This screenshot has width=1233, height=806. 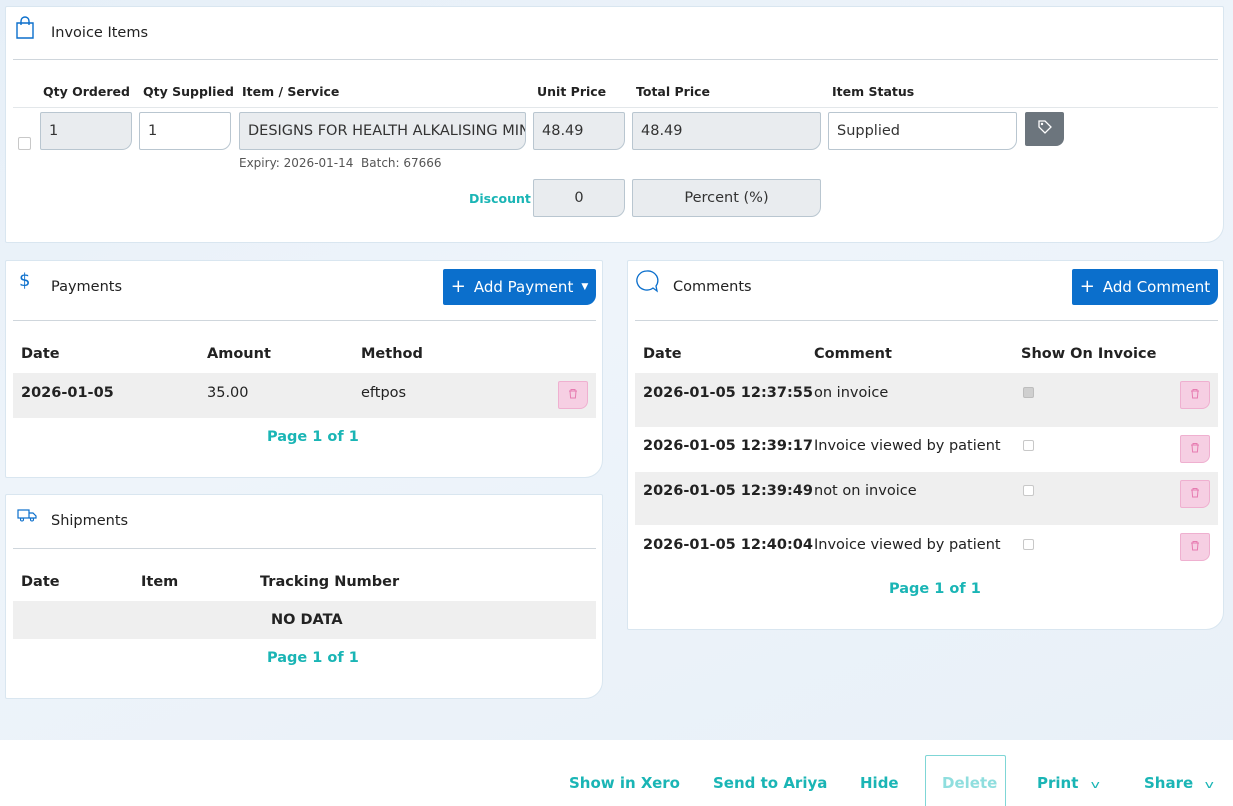 I want to click on th-qty-supplied: Qty Supplied, so click(x=188, y=91).